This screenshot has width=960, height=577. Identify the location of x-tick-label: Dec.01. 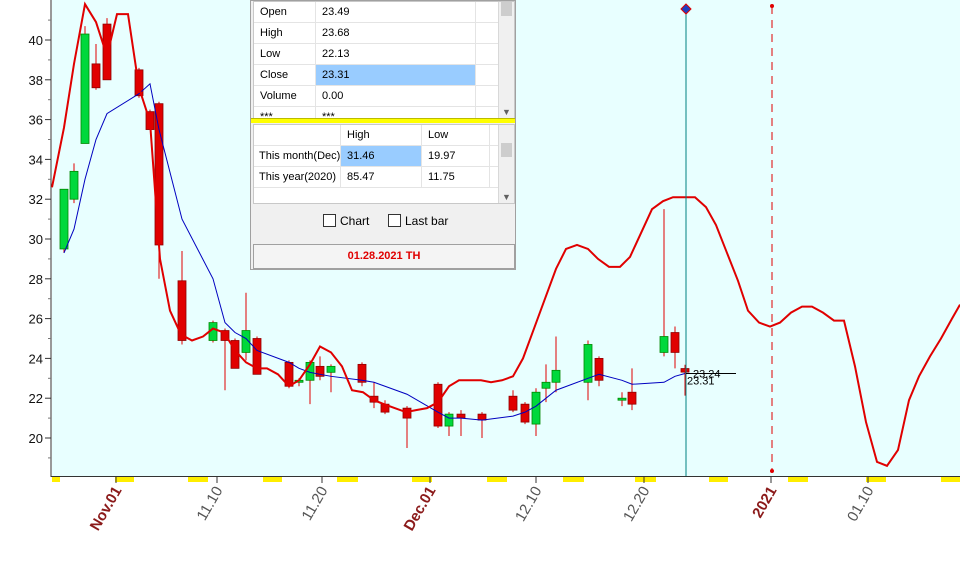
(420, 509).